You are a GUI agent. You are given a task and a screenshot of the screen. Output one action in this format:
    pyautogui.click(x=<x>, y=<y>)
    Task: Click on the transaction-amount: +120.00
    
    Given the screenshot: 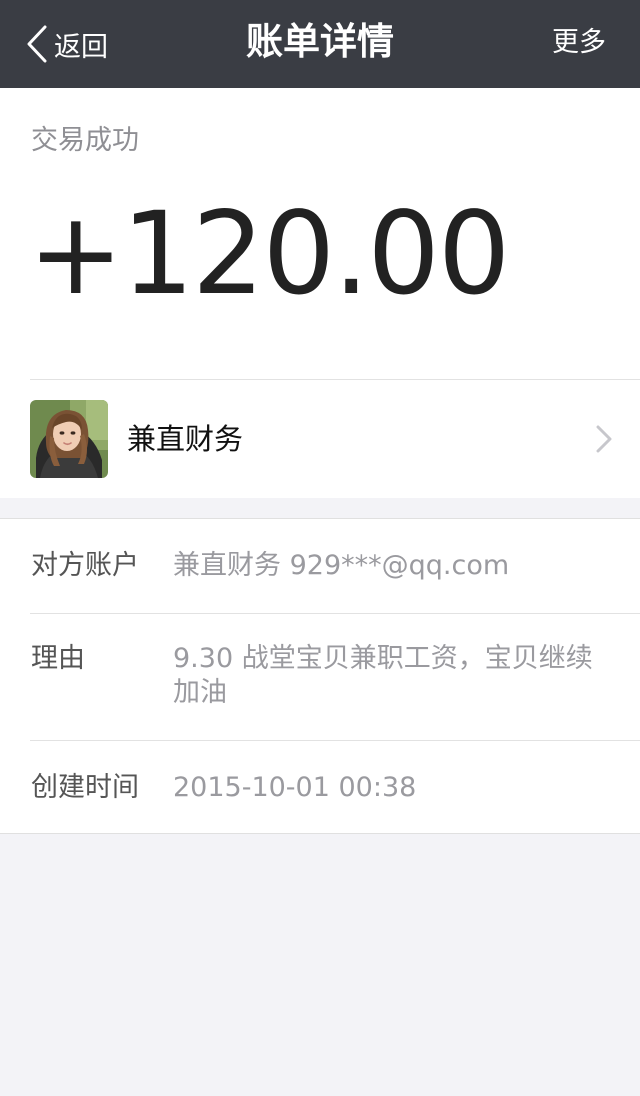 What is the action you would take?
    pyautogui.click(x=269, y=253)
    